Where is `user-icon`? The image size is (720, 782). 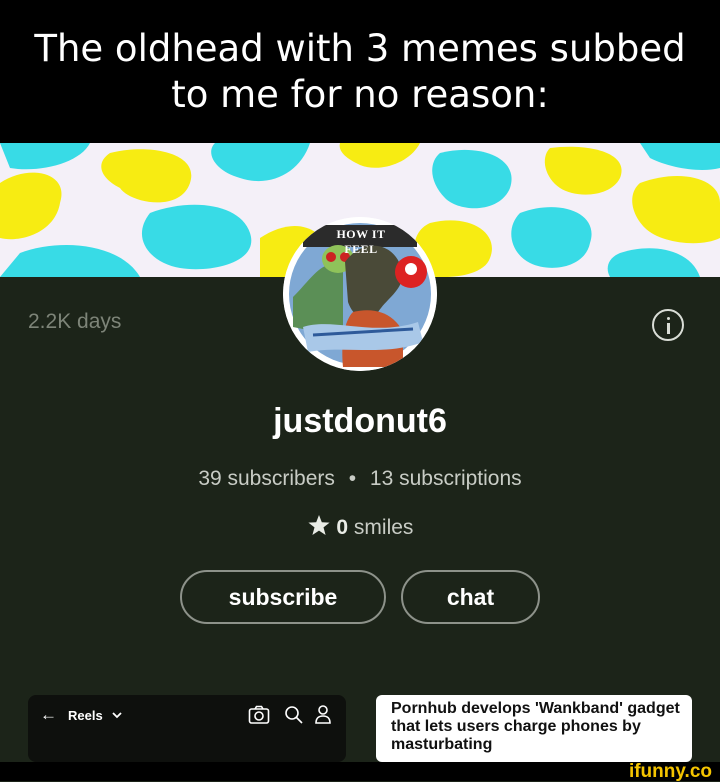
user-icon is located at coordinates (323, 714).